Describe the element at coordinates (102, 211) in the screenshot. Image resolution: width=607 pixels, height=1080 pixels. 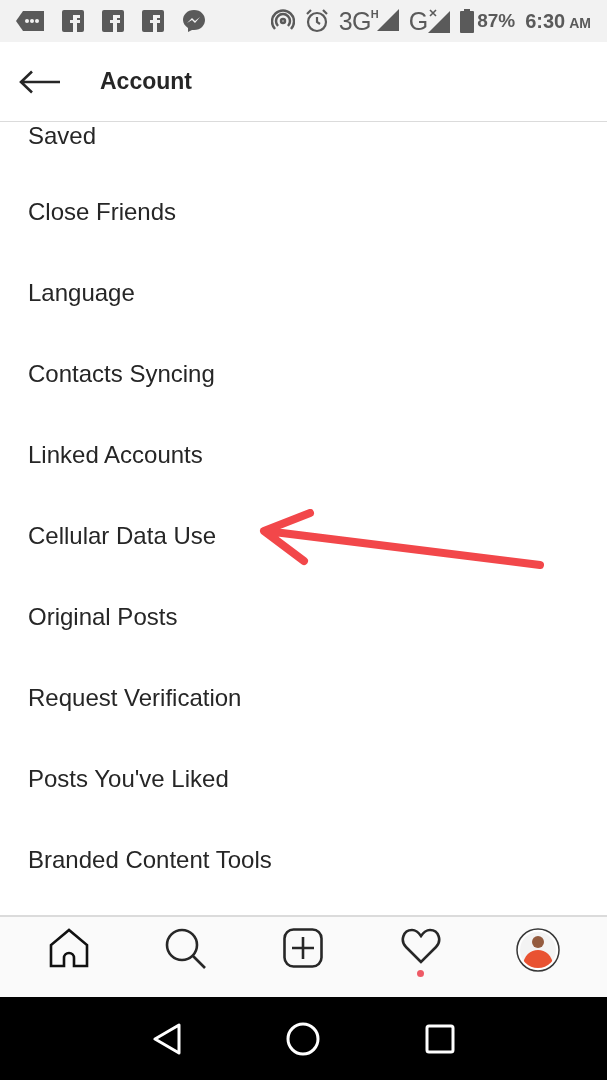
I see `settings-item: Close Friends` at that location.